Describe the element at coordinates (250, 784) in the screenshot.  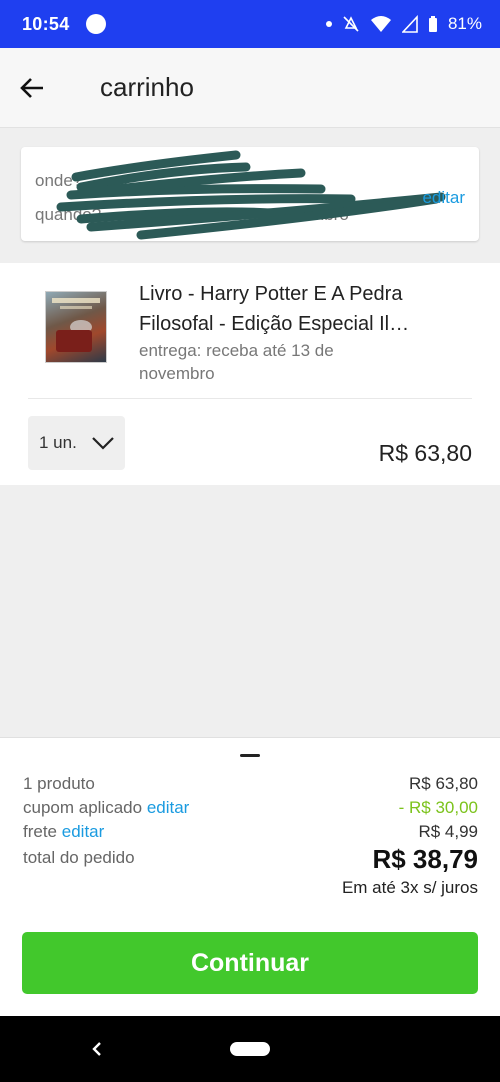
I see `summary-items-row: 1 produto R$ 63,80` at that location.